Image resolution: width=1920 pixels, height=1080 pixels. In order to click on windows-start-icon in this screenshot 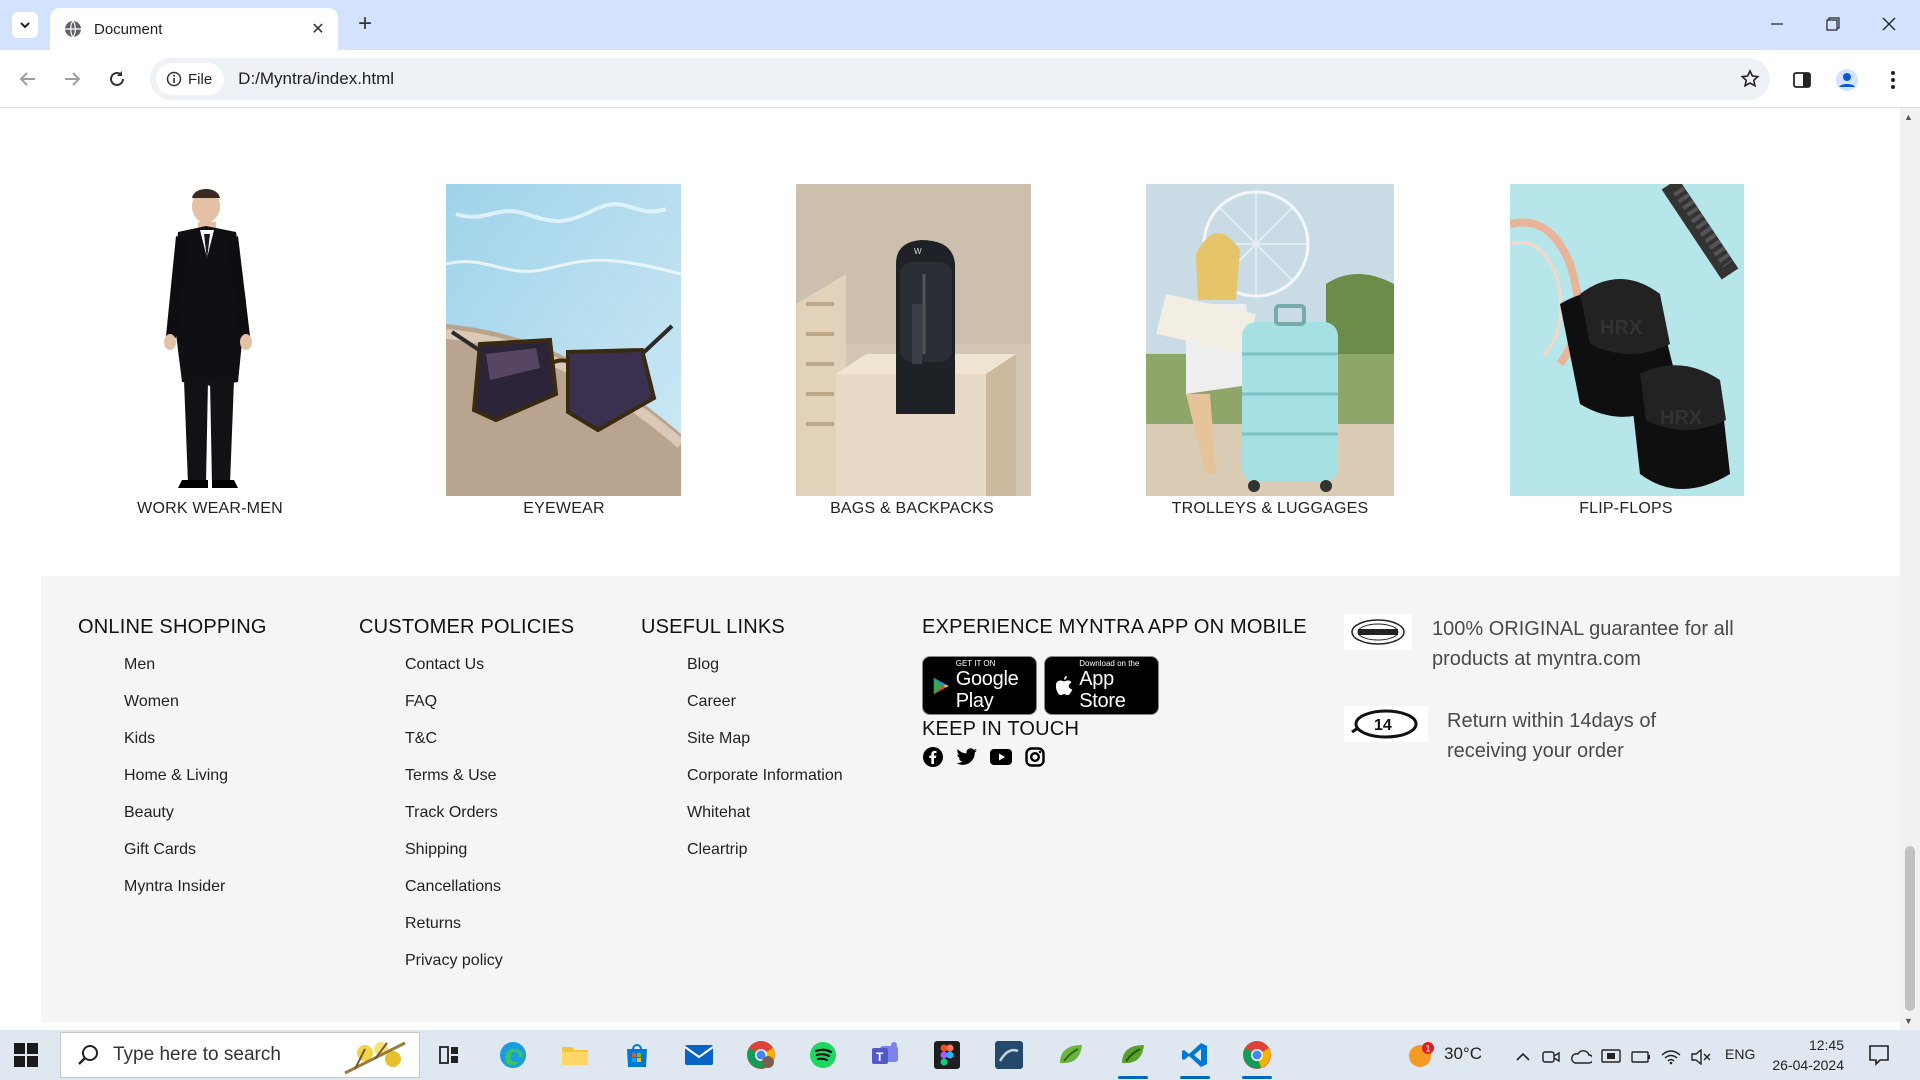, I will do `click(26, 1055)`.